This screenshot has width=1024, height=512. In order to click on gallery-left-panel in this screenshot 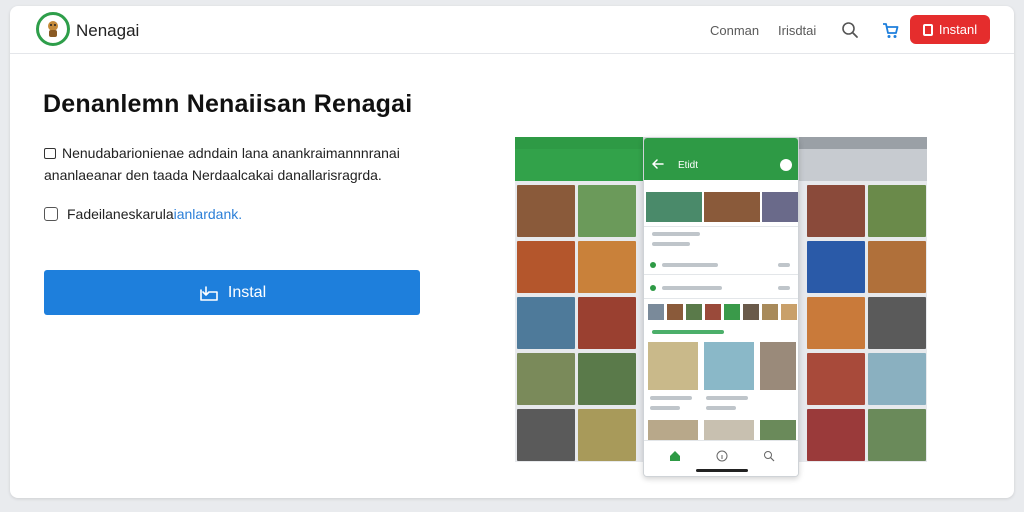, I will do `click(579, 299)`.